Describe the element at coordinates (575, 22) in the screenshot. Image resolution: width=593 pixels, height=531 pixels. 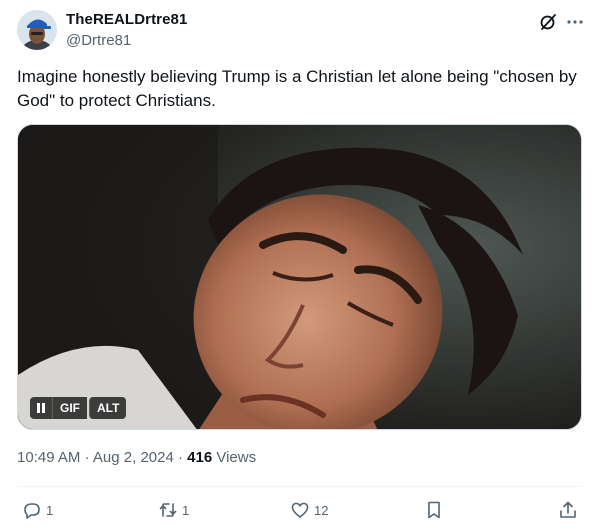
I see `more-icon` at that location.